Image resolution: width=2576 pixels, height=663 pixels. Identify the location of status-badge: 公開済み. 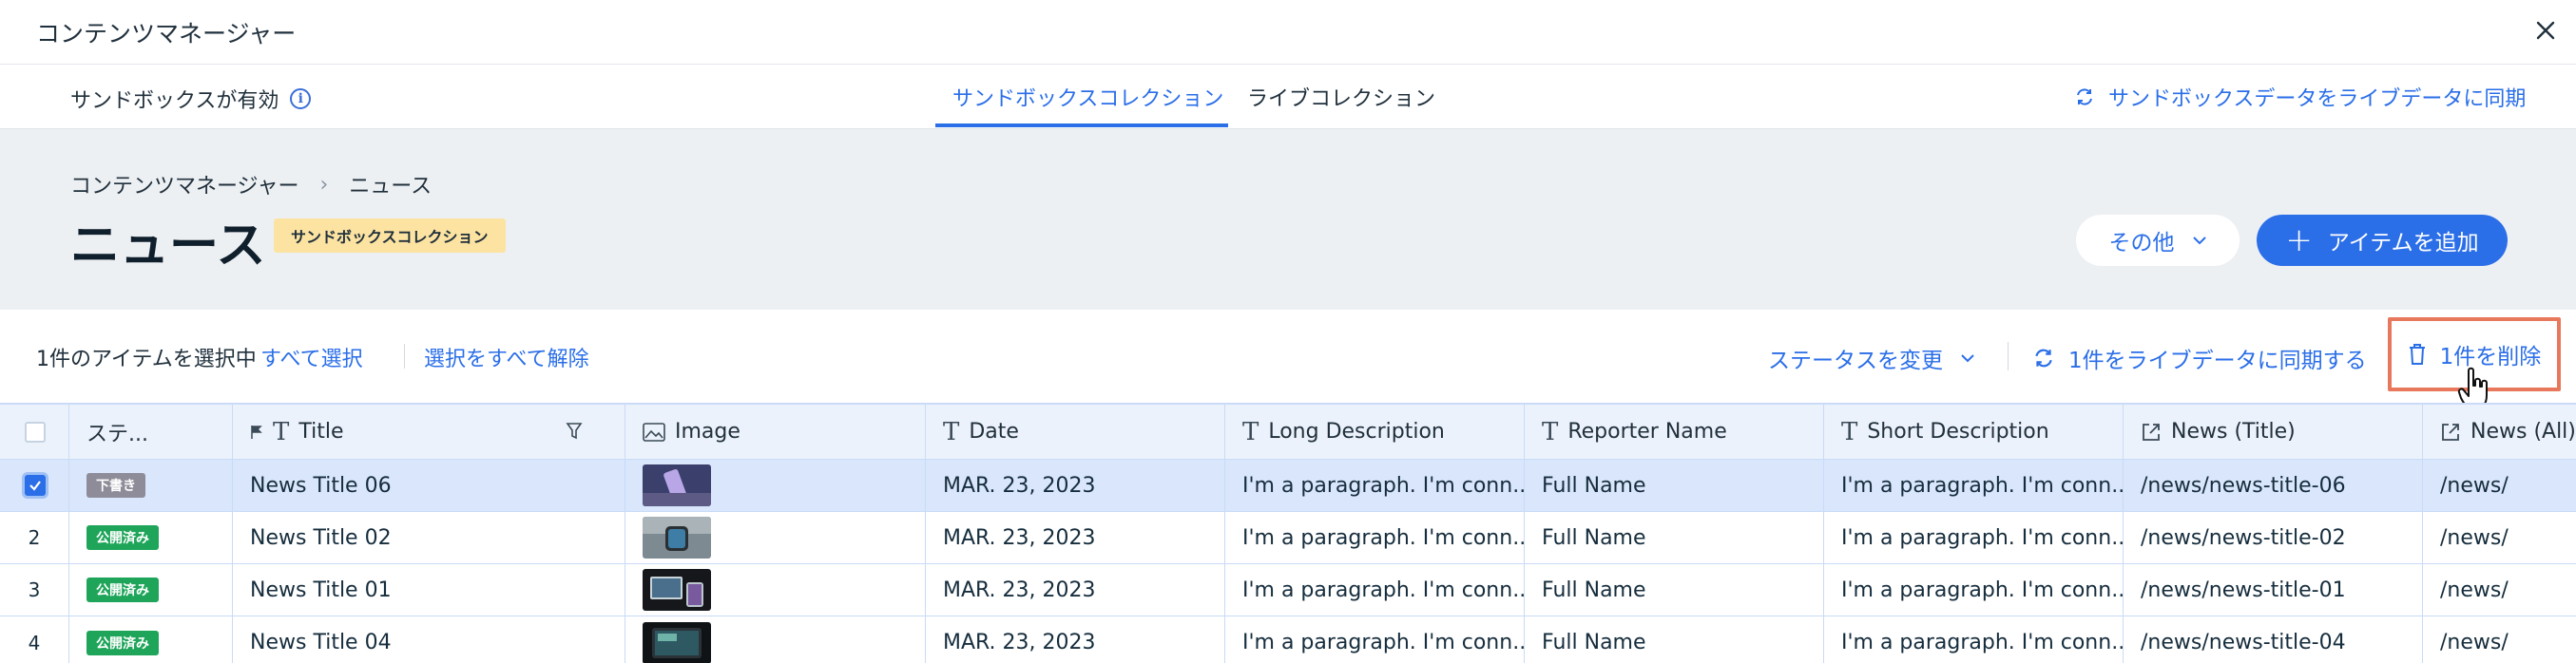
(123, 642).